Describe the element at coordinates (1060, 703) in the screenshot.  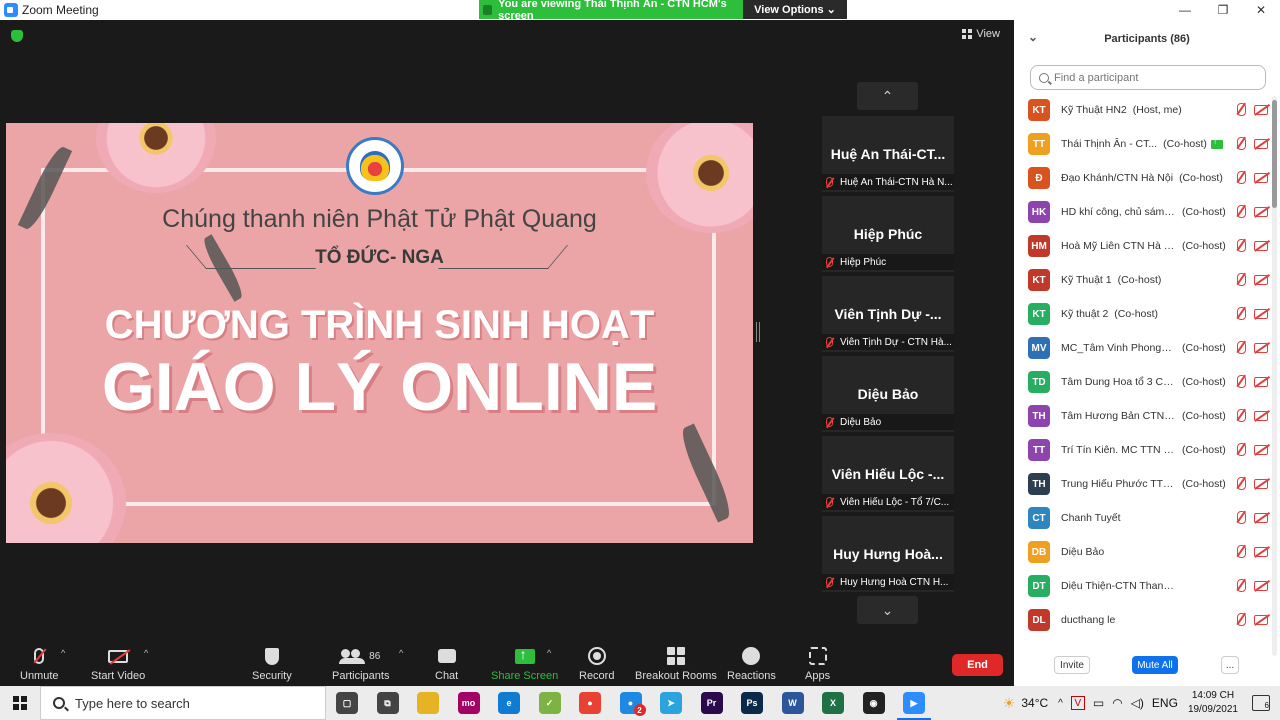
I see `chevron-up-icon: ^` at that location.